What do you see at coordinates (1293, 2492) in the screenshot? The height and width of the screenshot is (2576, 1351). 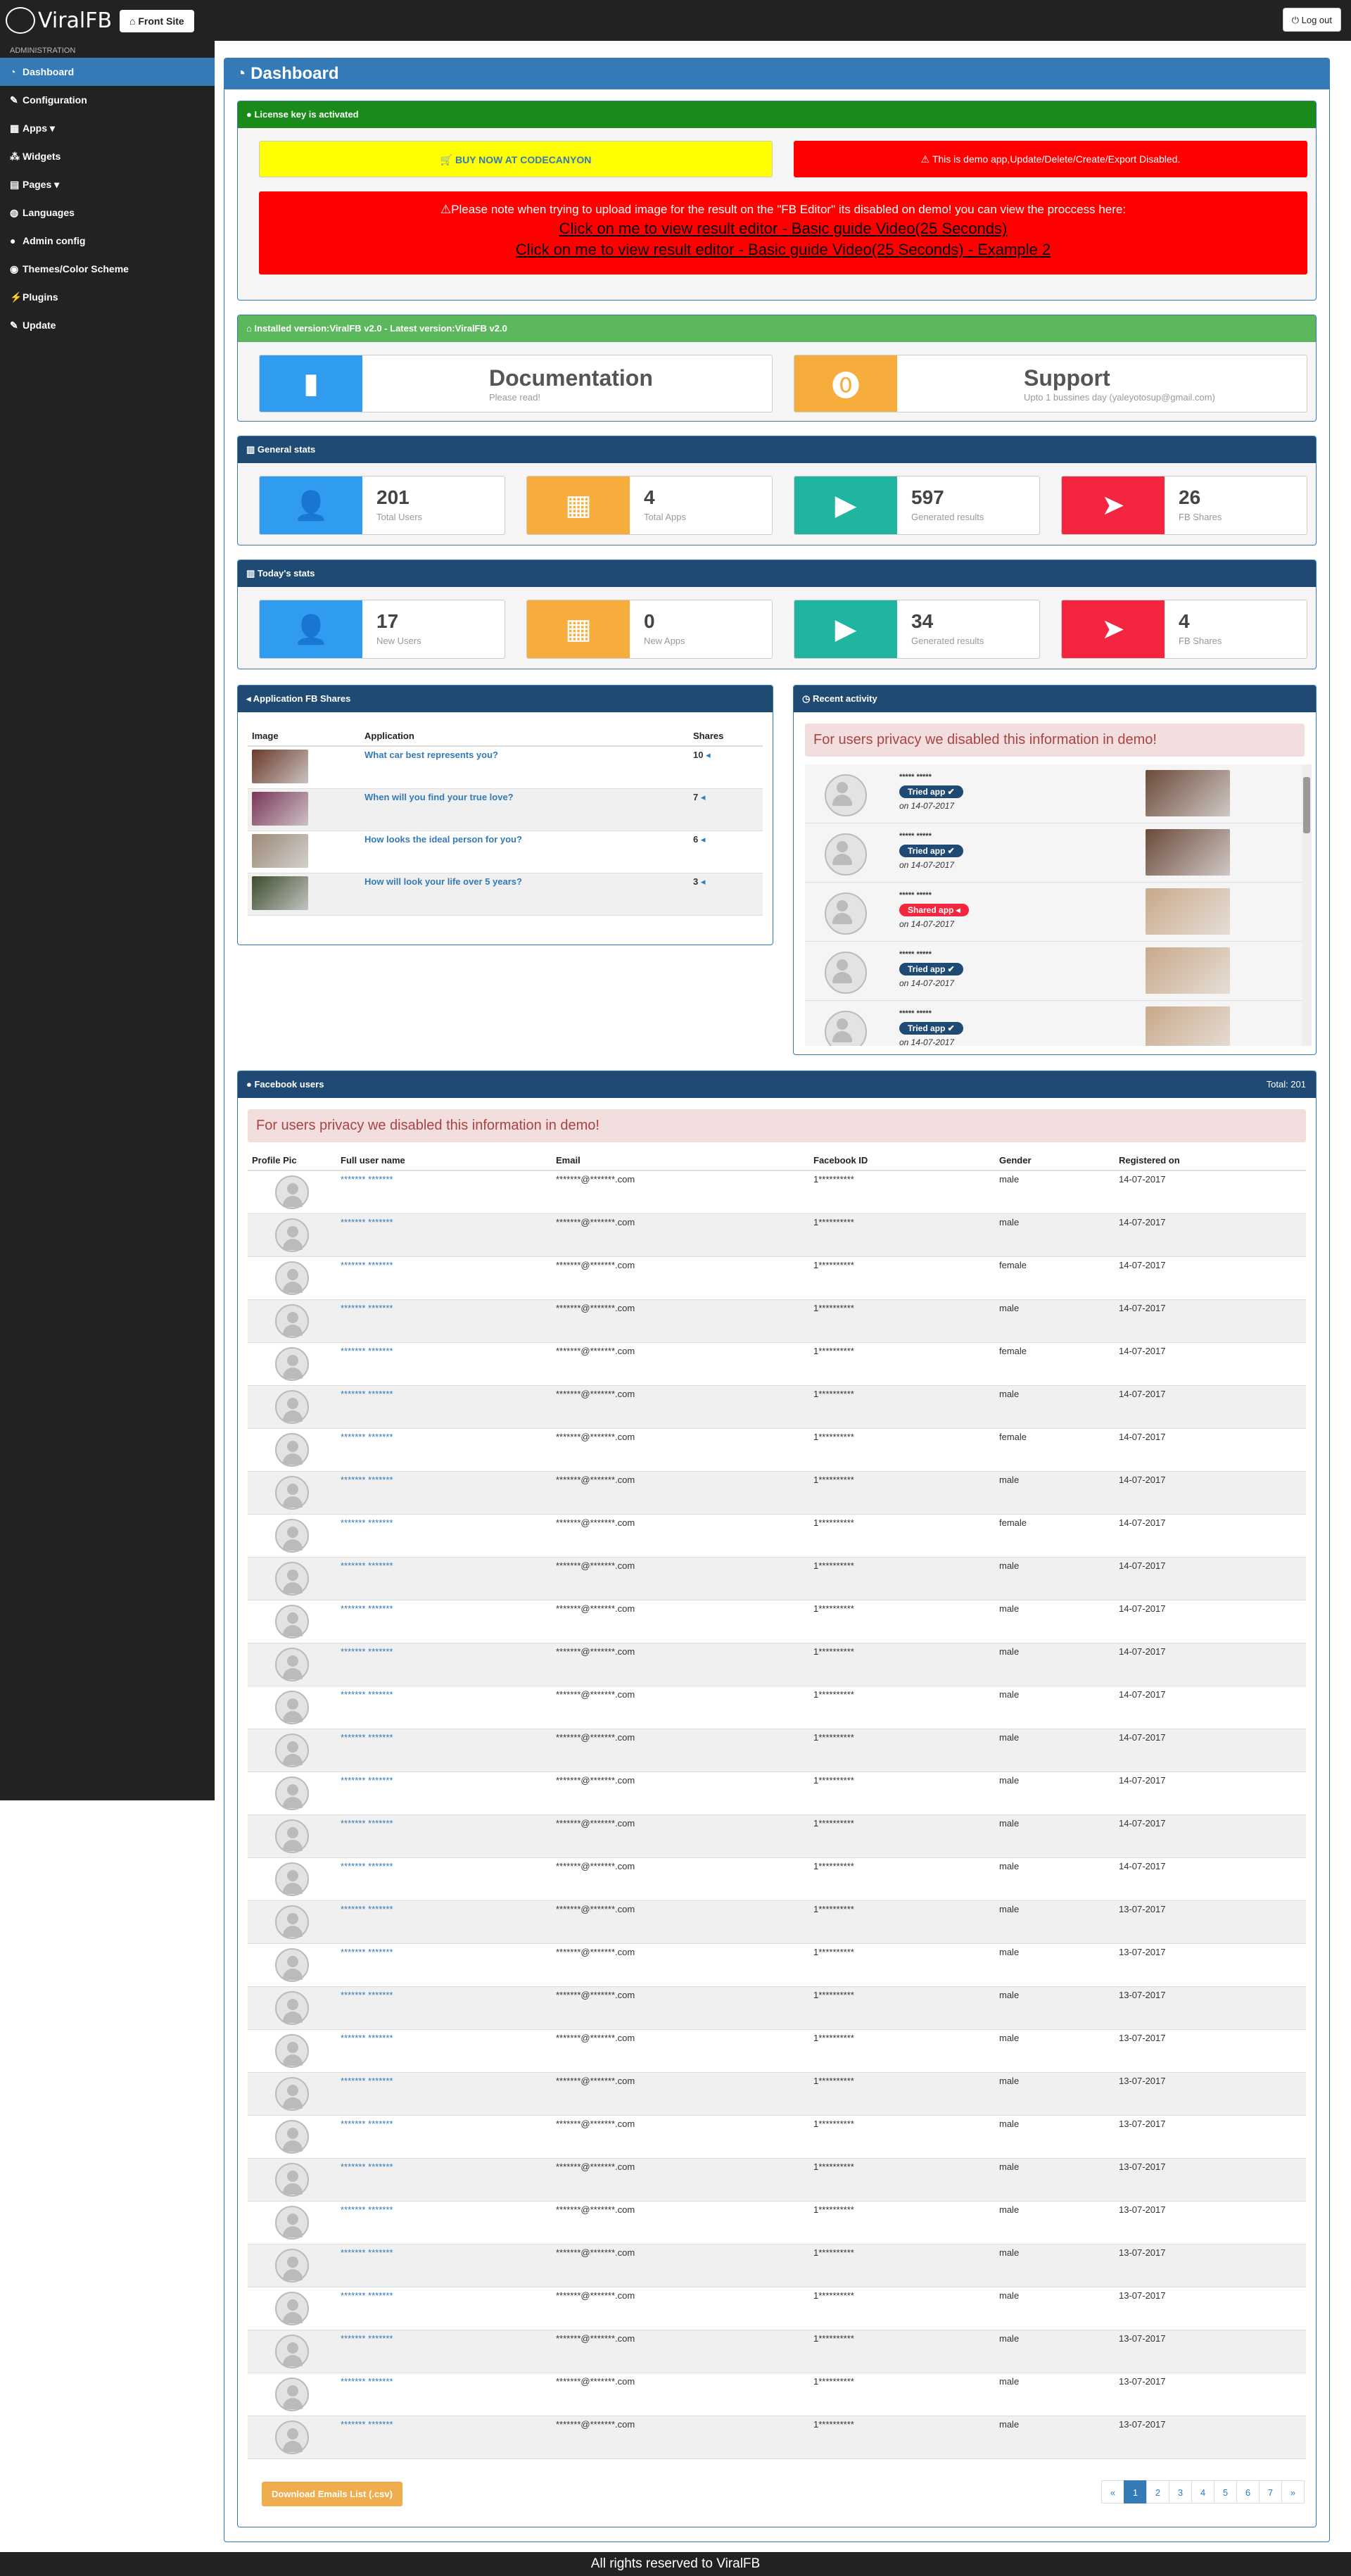 I see `page-link: »` at bounding box center [1293, 2492].